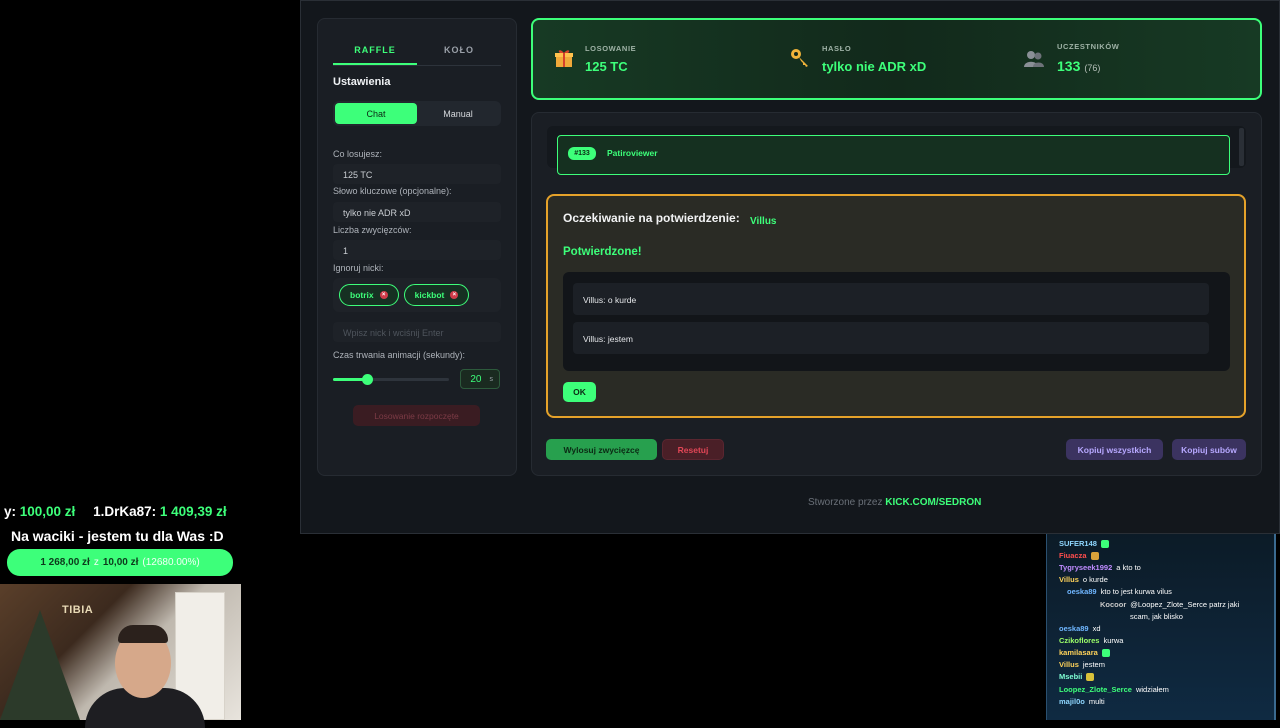 The width and height of the screenshot is (1280, 728). I want to click on footer-link: KICK.COM/SEDRON, so click(933, 502).